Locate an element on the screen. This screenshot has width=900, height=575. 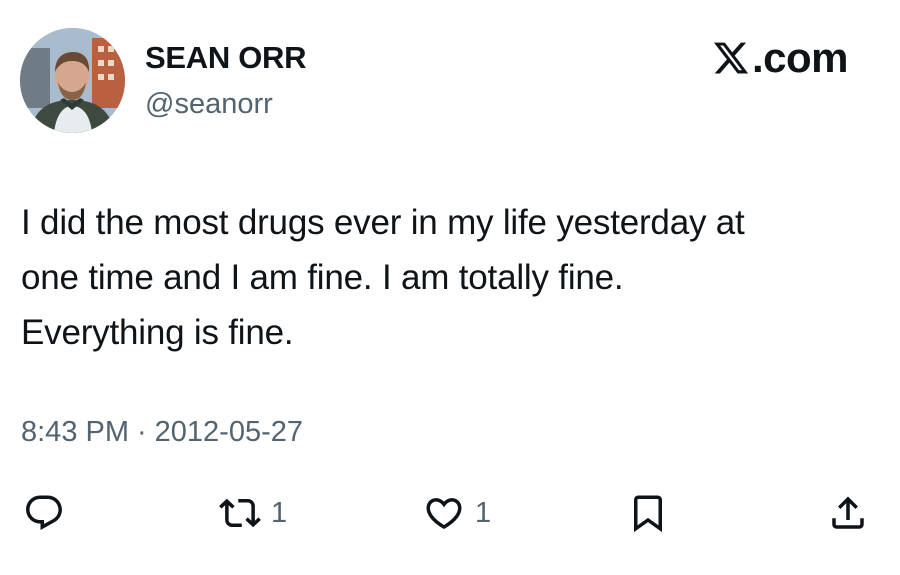
tweet-time: 8:43 PM is located at coordinates (75, 432).